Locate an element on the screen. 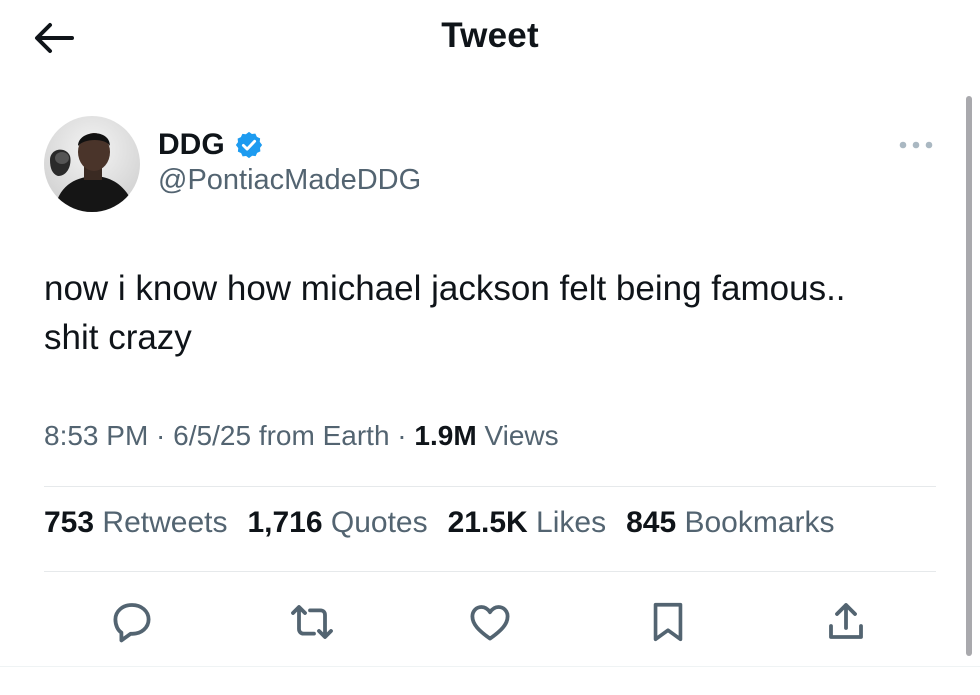  bottom-divider is located at coordinates (490, 666).